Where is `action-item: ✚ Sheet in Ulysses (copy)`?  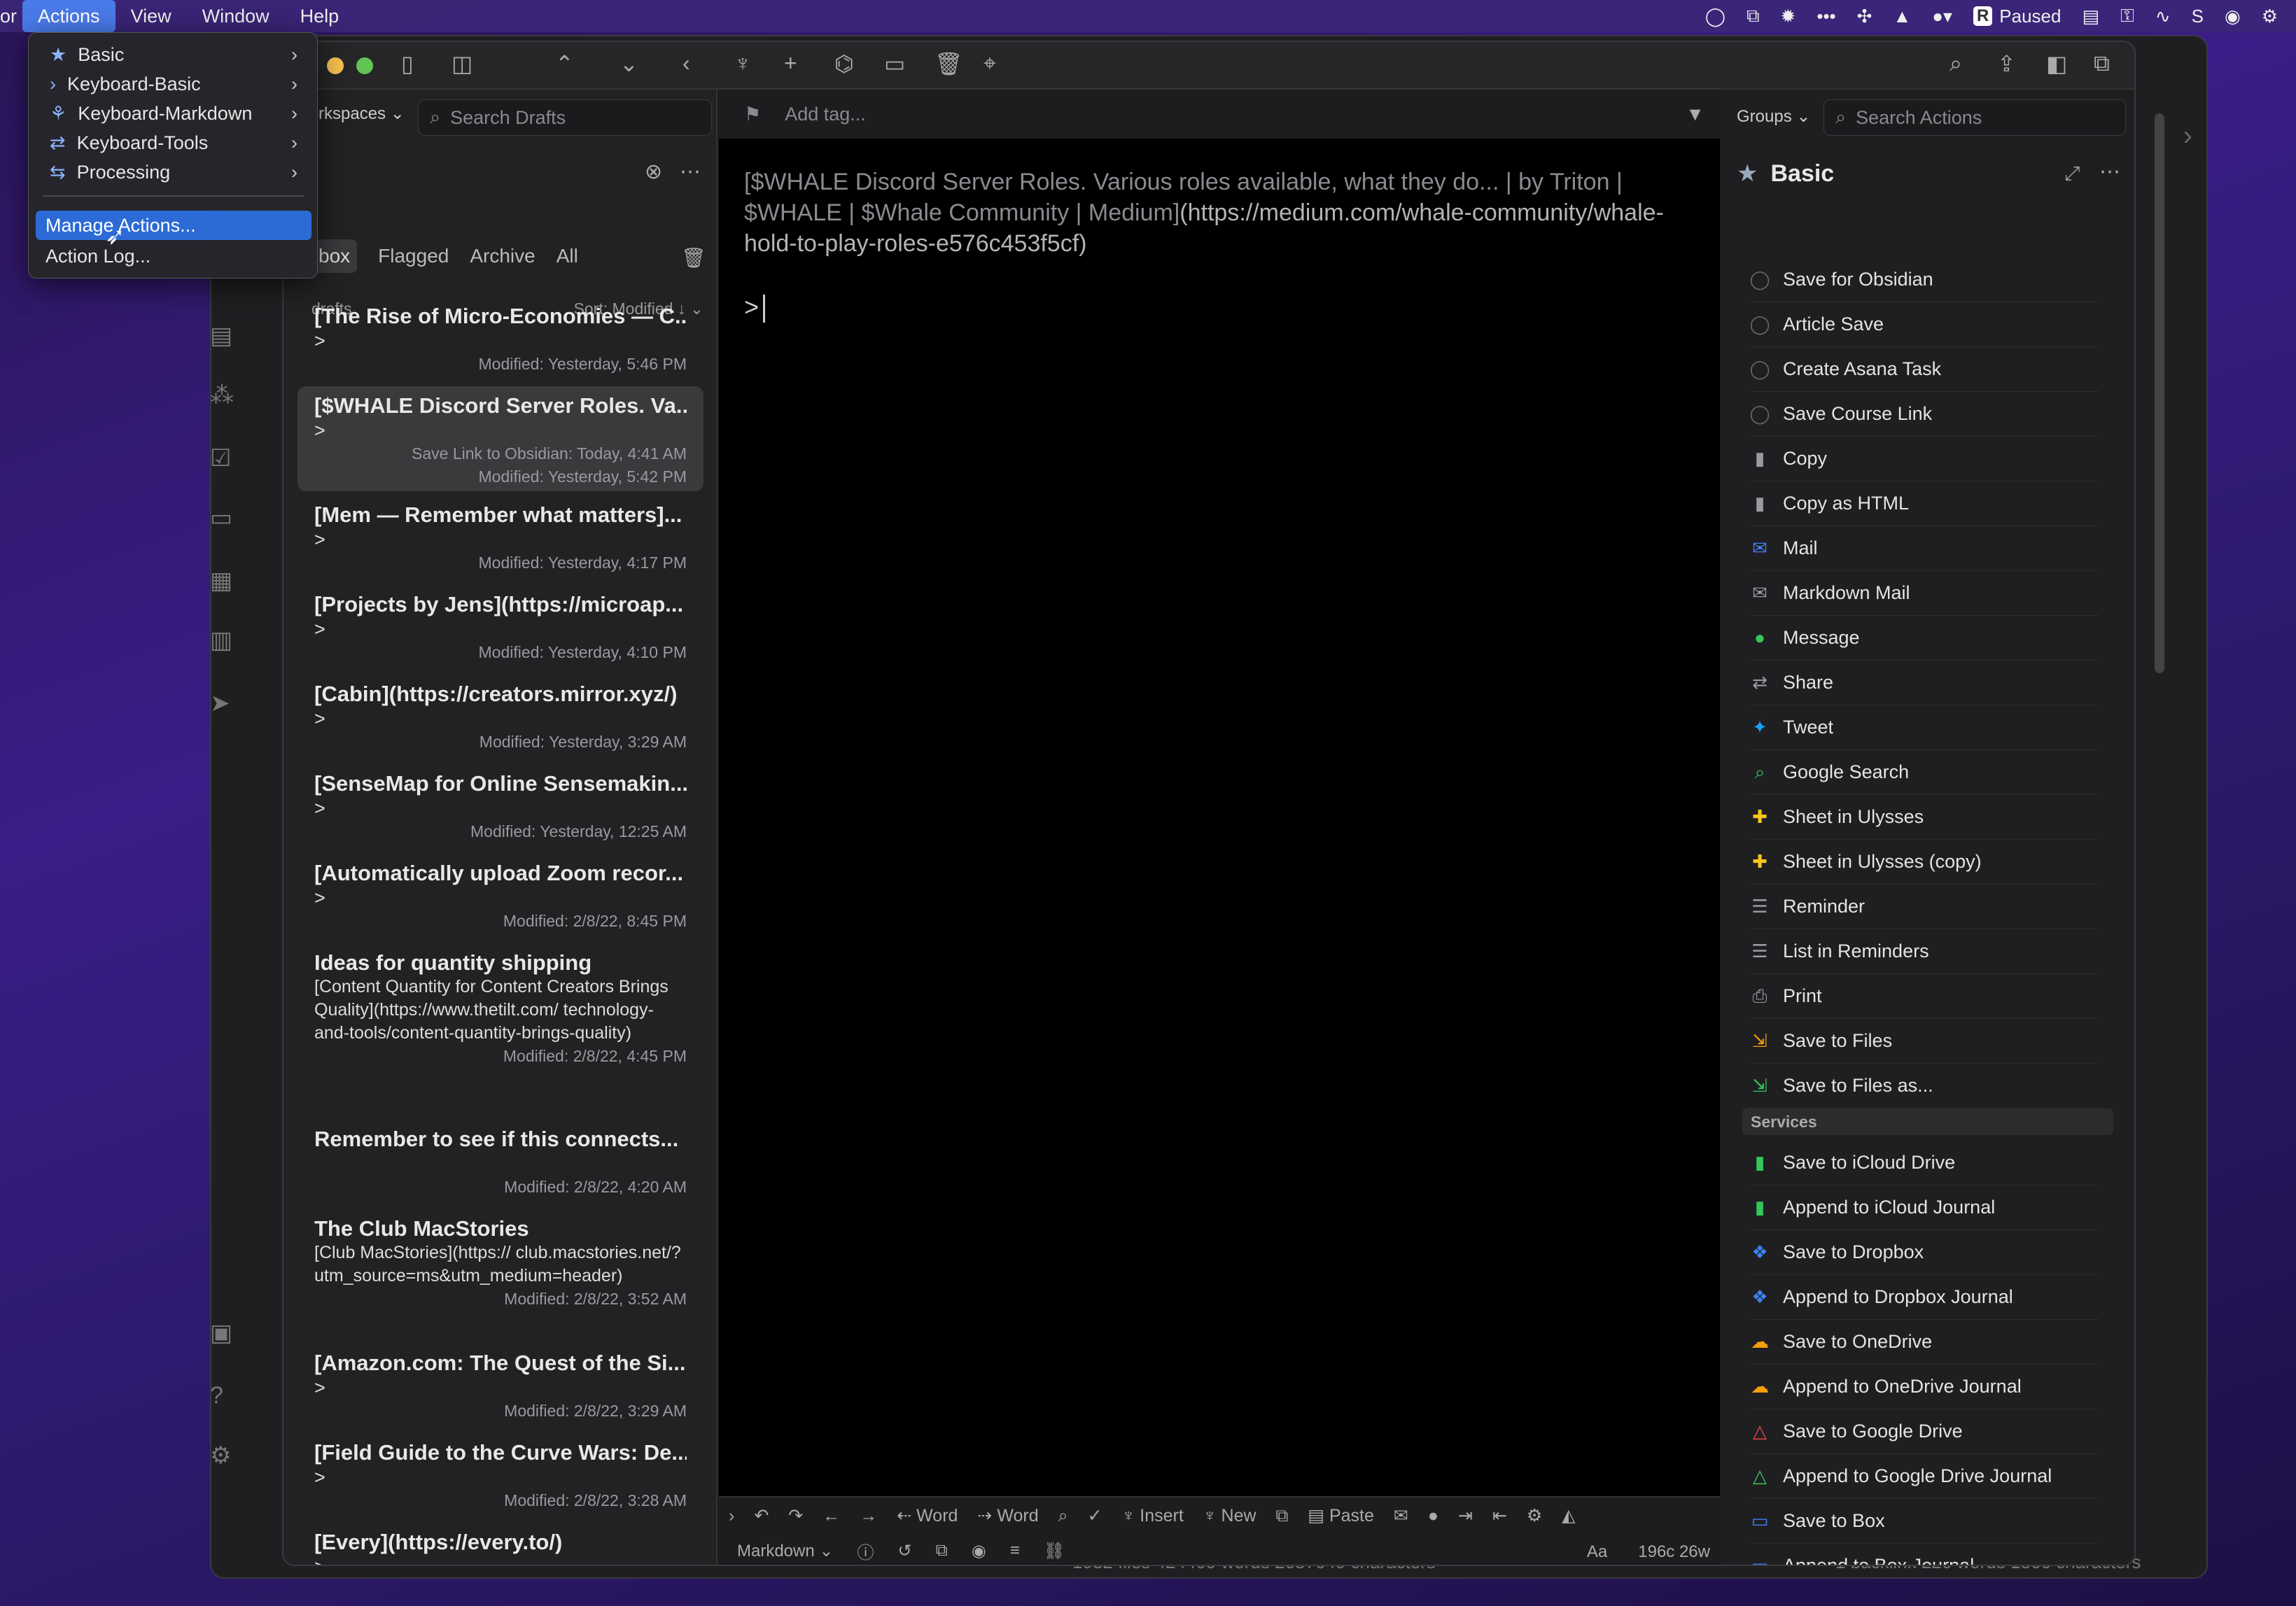 action-item: ✚ Sheet in Ulysses (copy) is located at coordinates (1924, 862).